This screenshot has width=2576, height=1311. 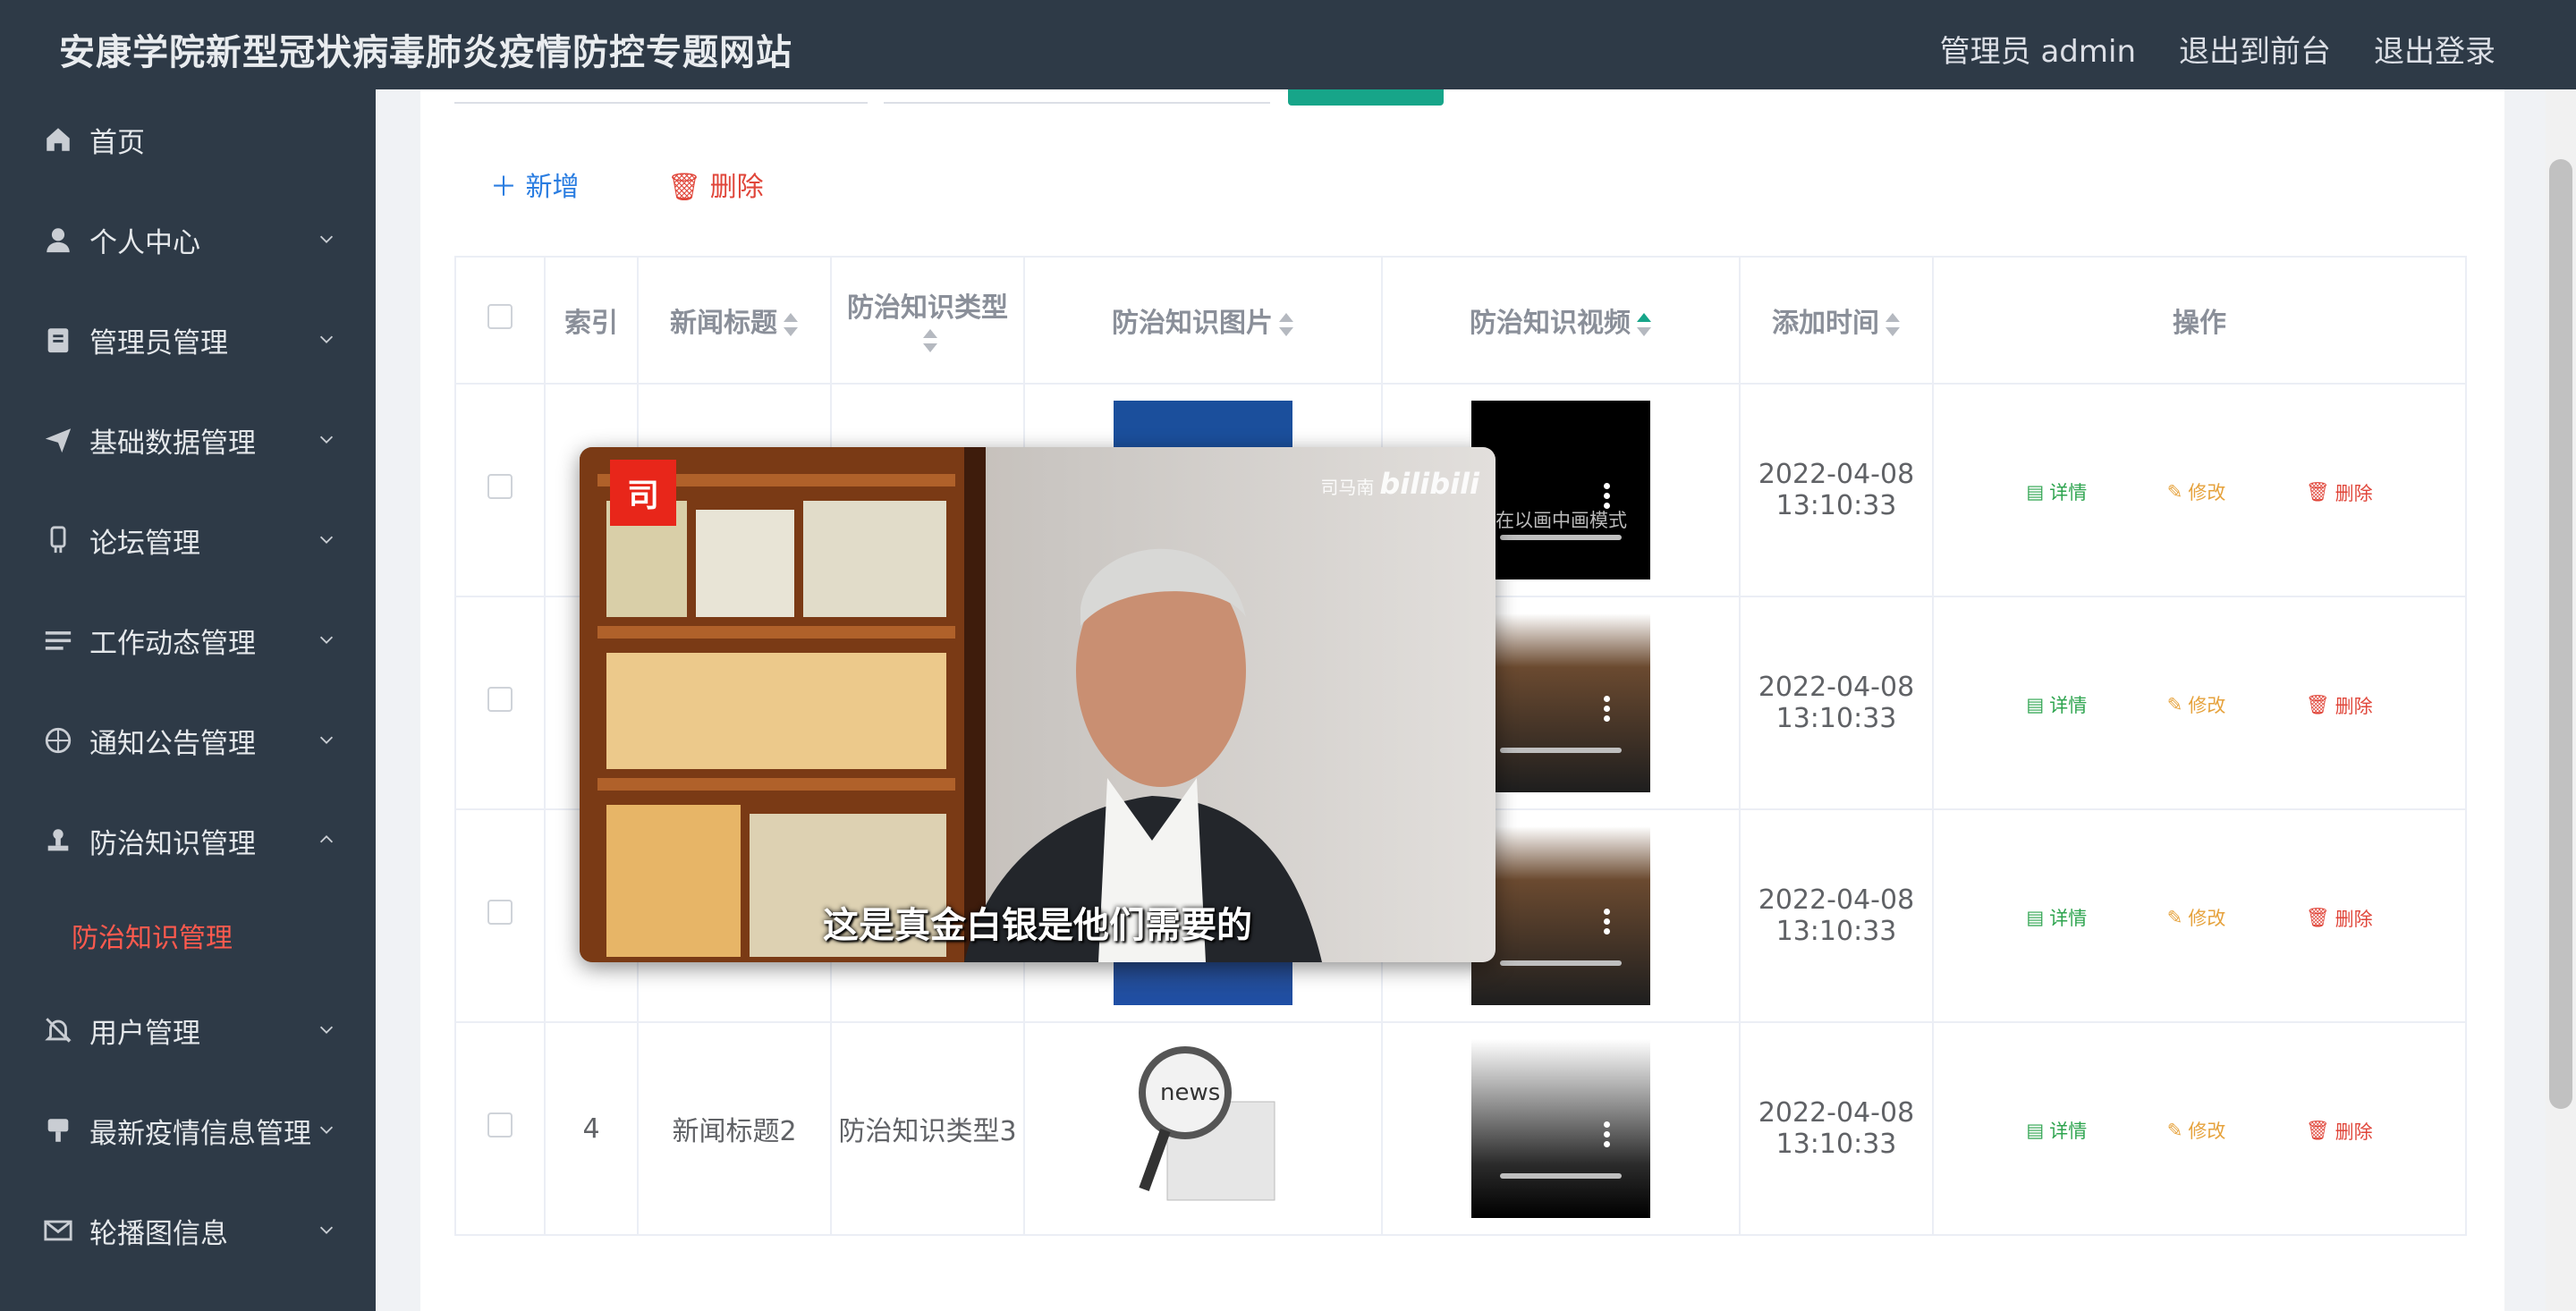 I want to click on flag-icon, so click(x=58, y=1130).